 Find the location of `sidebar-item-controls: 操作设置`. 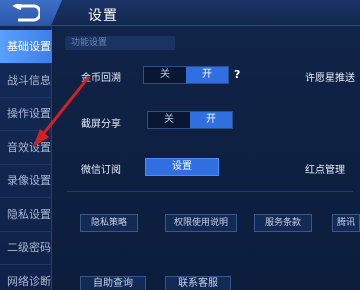

sidebar-item-controls: 操作设置 is located at coordinates (26, 114).